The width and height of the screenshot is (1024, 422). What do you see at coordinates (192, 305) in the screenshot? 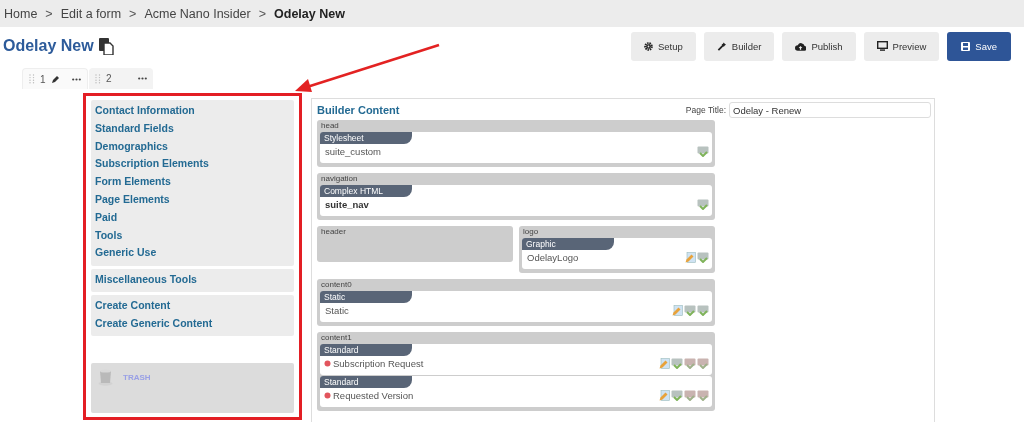
I see `toolbox-item: Create Content` at bounding box center [192, 305].